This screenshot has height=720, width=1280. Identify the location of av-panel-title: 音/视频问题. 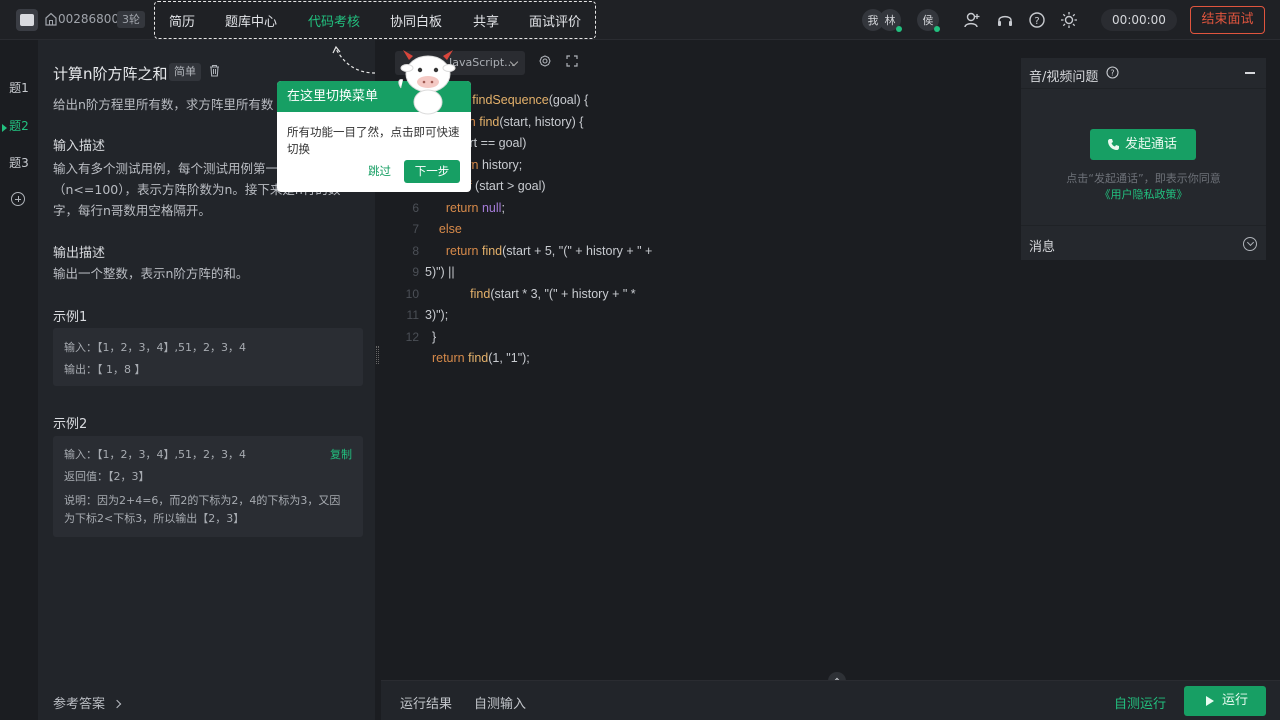
(1064, 77).